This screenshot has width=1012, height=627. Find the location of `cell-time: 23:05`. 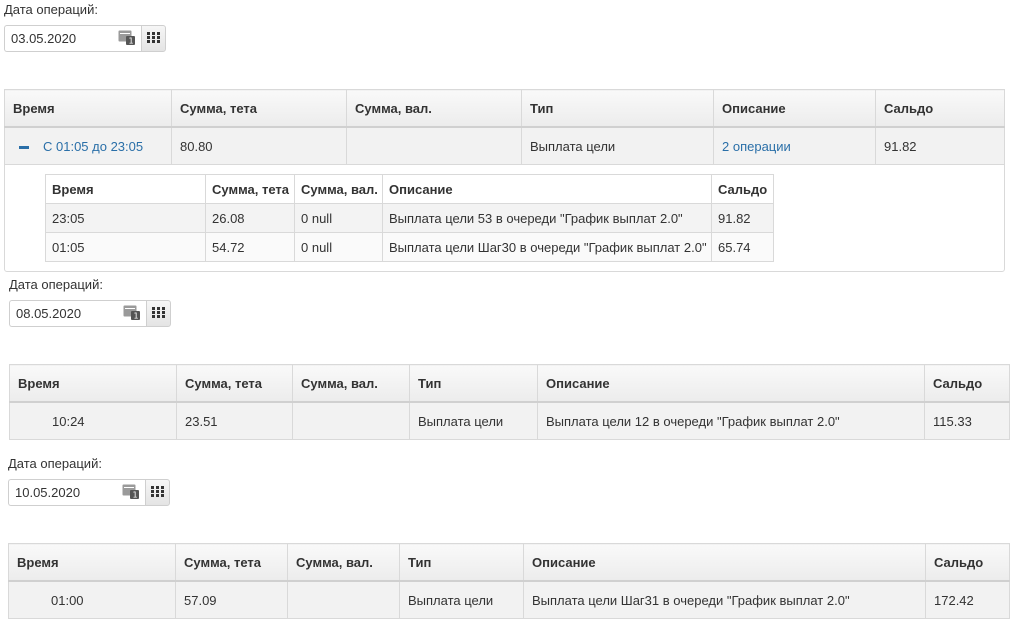

cell-time: 23:05 is located at coordinates (125, 218).